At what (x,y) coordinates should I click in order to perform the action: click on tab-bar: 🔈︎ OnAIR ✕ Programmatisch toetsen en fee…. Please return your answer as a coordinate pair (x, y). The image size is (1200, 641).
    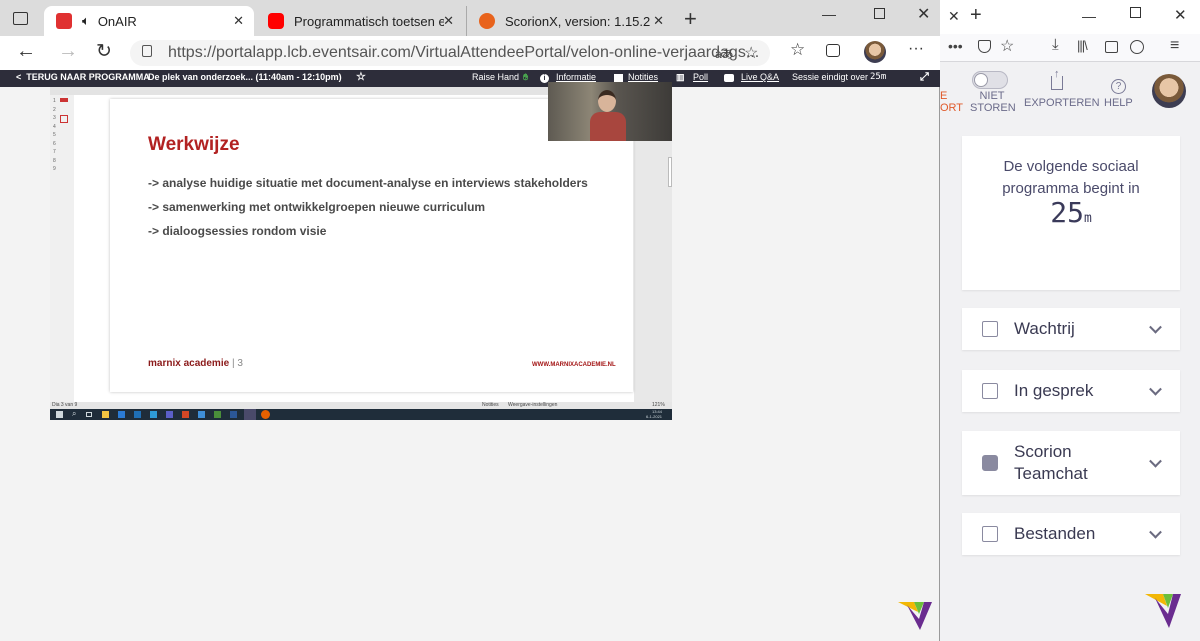
    Looking at the image, I should click on (470, 18).